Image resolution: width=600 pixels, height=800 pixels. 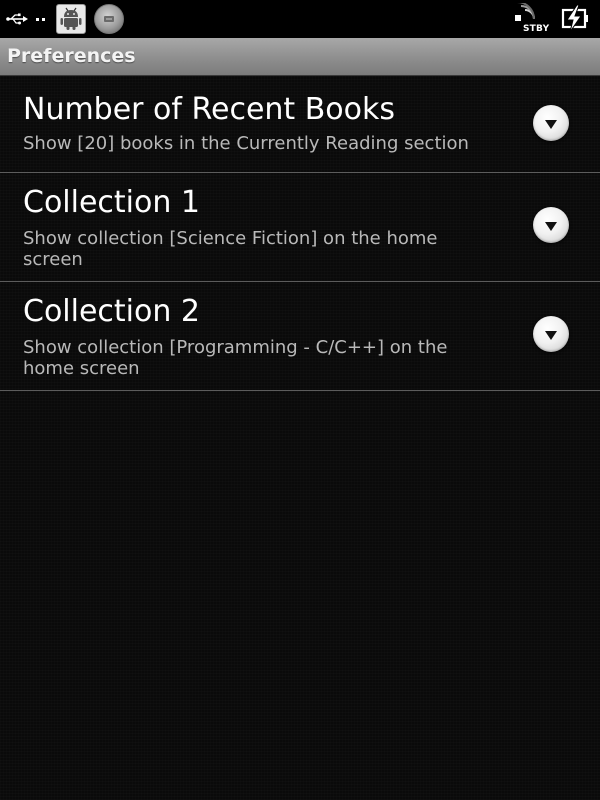 I want to click on status-bar-notifications, so click(x=65, y=19).